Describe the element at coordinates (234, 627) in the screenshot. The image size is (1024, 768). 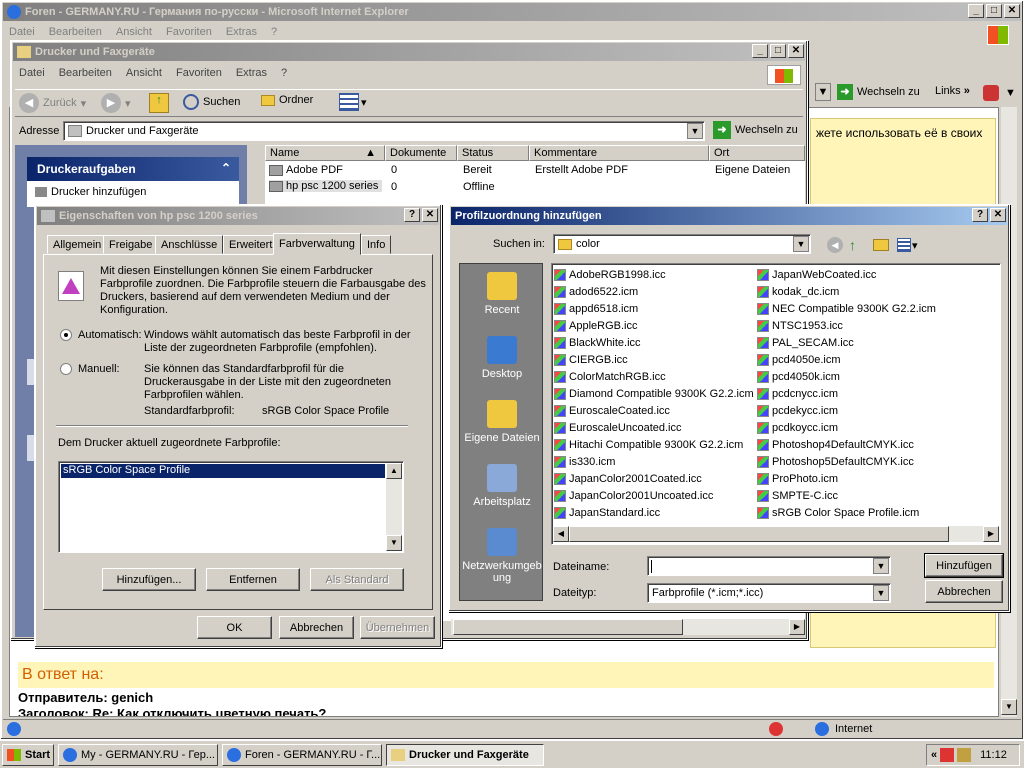
I see `ok-button: OK` at that location.